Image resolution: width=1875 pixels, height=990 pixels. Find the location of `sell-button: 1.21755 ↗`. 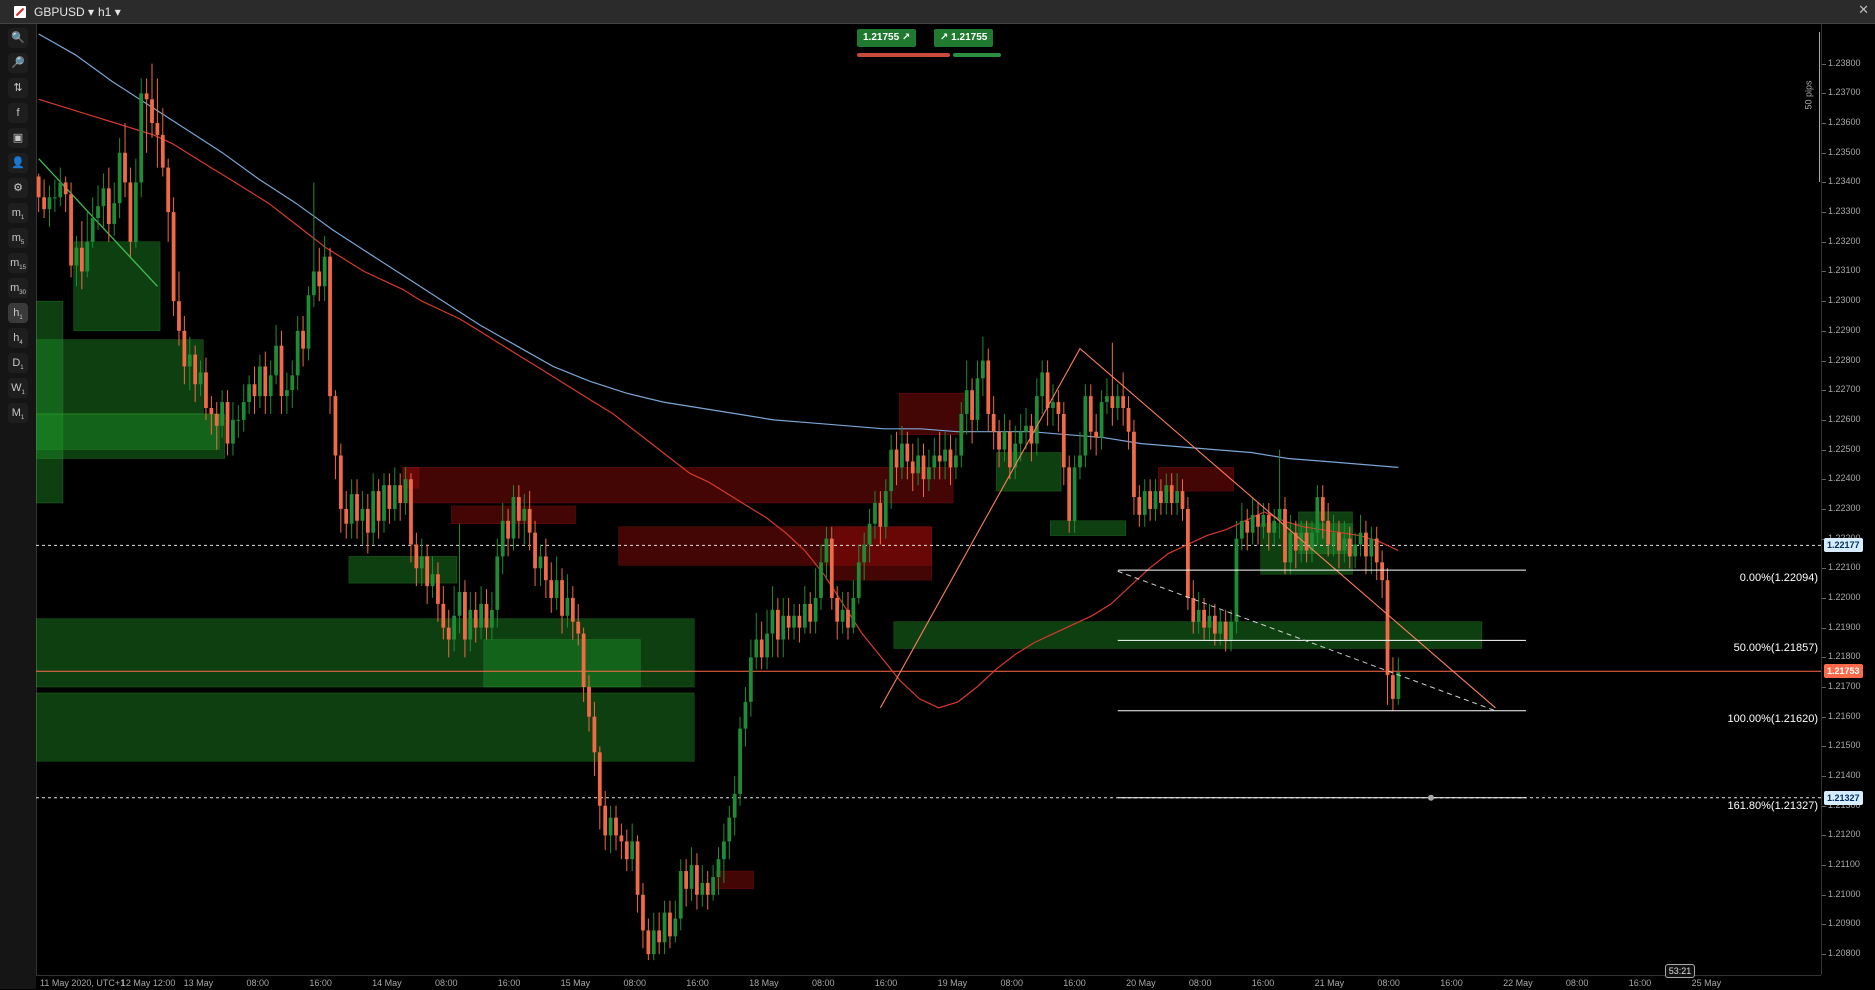

sell-button: 1.21755 ↗ is located at coordinates (887, 38).